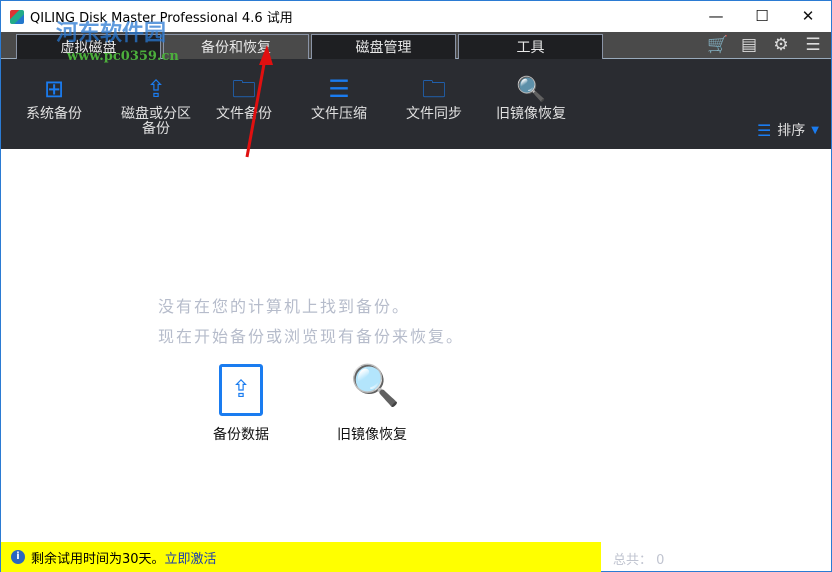 The width and height of the screenshot is (832, 572). I want to click on old-image-restore-button: 🔍 旧镜像恢复, so click(531, 98).